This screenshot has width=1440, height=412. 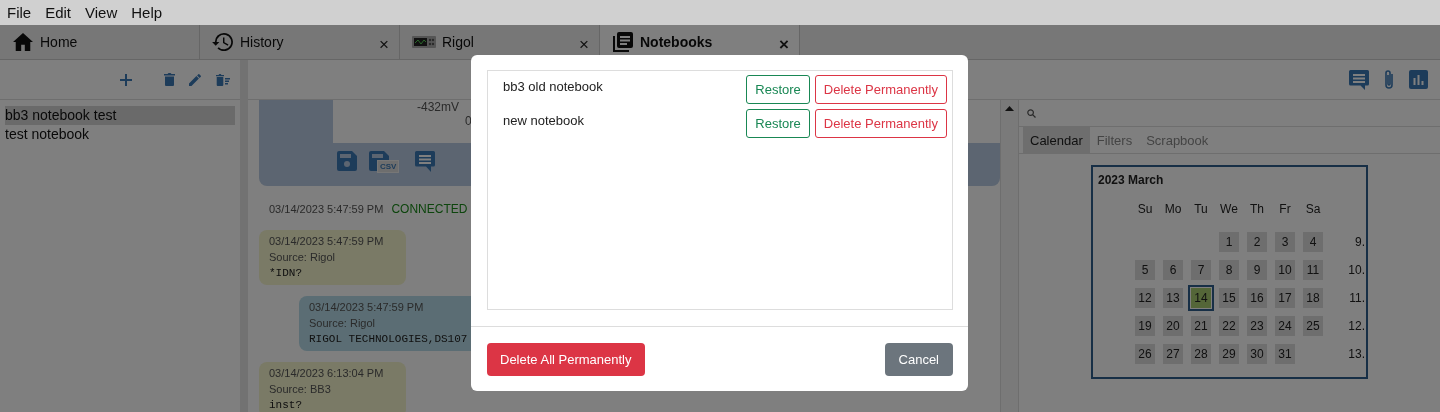 I want to click on paperclip-icon, so click(x=1389, y=79).